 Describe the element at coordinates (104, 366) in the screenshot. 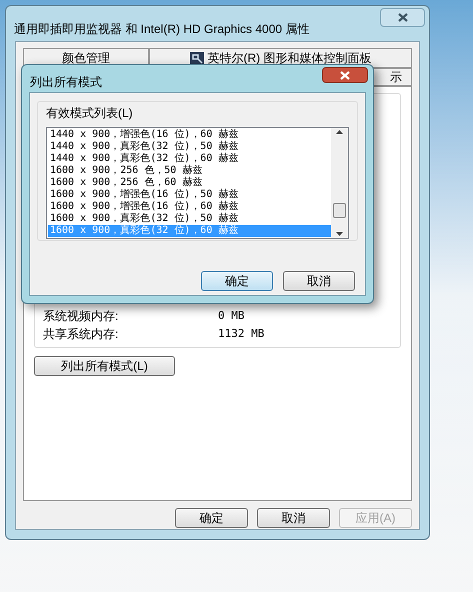

I see `dialog-button: 列出所有模式(L)` at that location.